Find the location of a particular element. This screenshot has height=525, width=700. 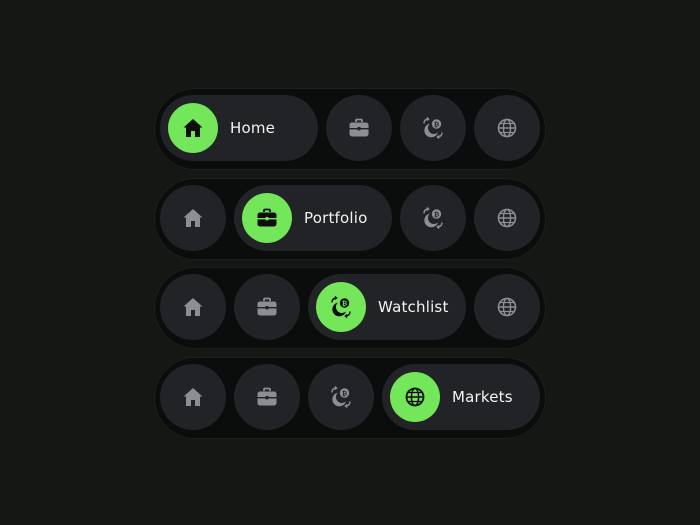

nav-item-label: Watchlist is located at coordinates (413, 307).